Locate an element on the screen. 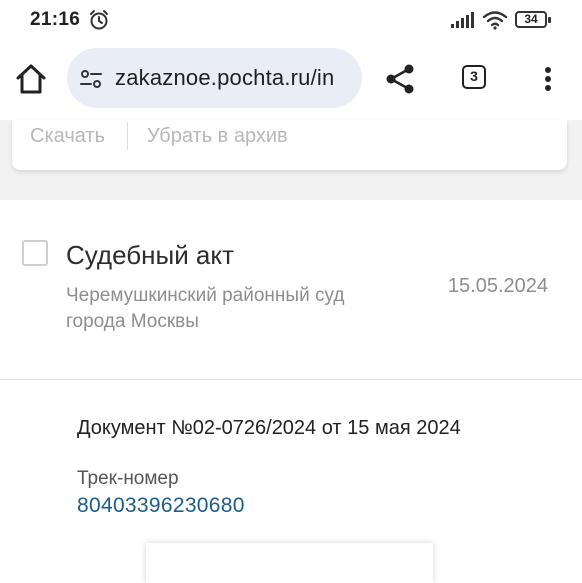 This screenshot has height=583, width=582. document-number: Документ №02-0726/2024 от 15 мая 2024 is located at coordinates (269, 428).